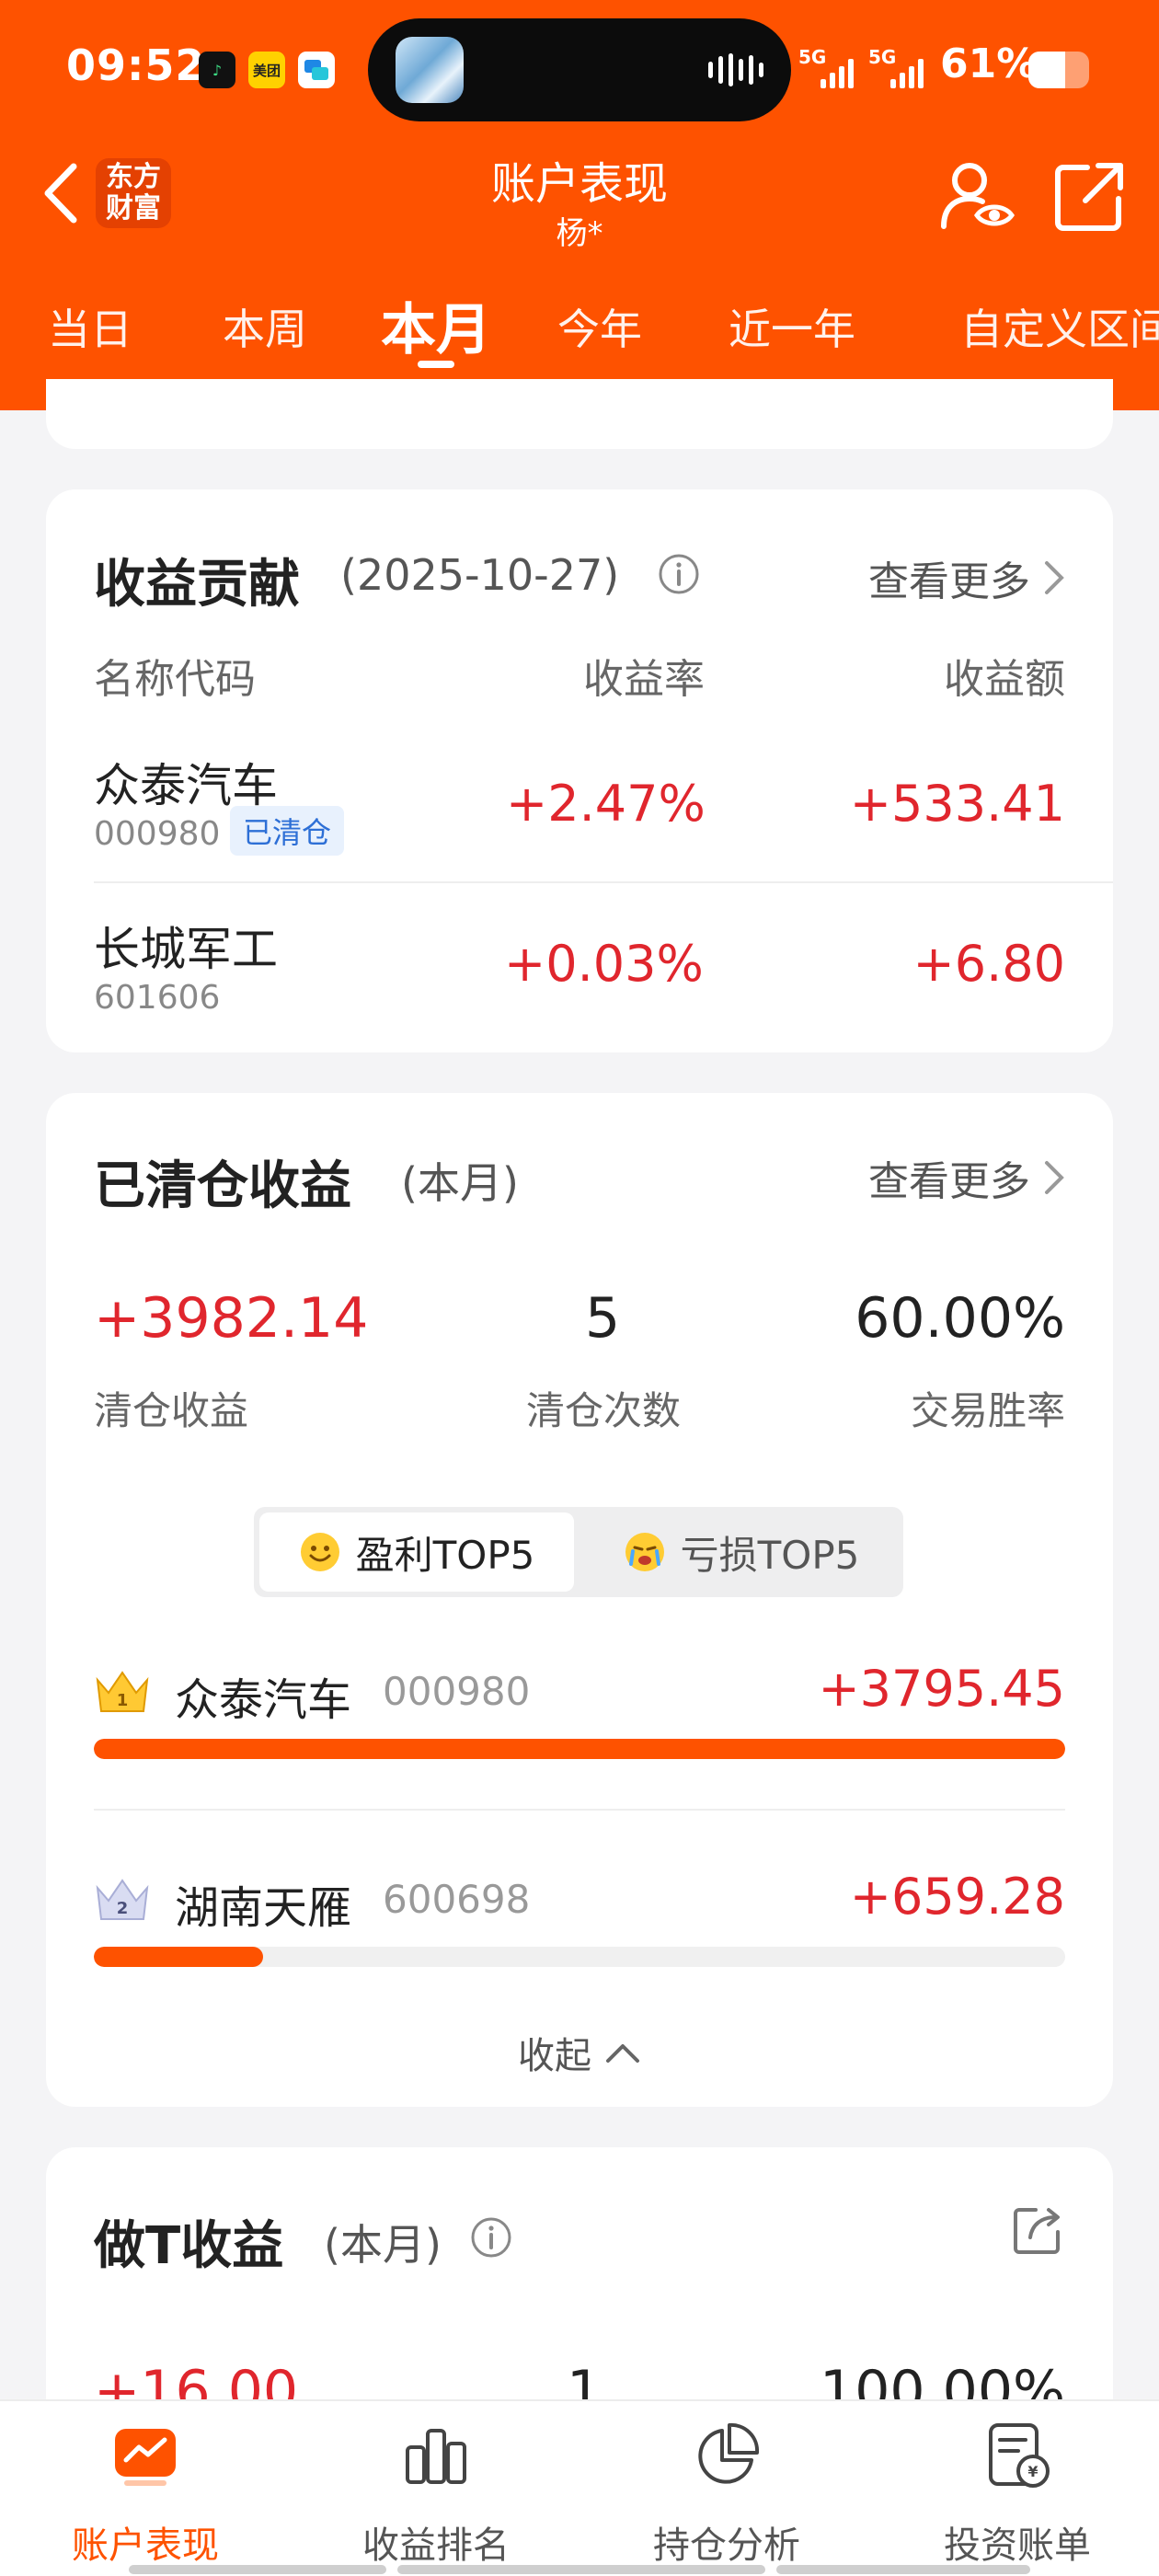  Describe the element at coordinates (1017, 2494) in the screenshot. I see `bottom-tab-bill: ¥ 投资账单` at that location.